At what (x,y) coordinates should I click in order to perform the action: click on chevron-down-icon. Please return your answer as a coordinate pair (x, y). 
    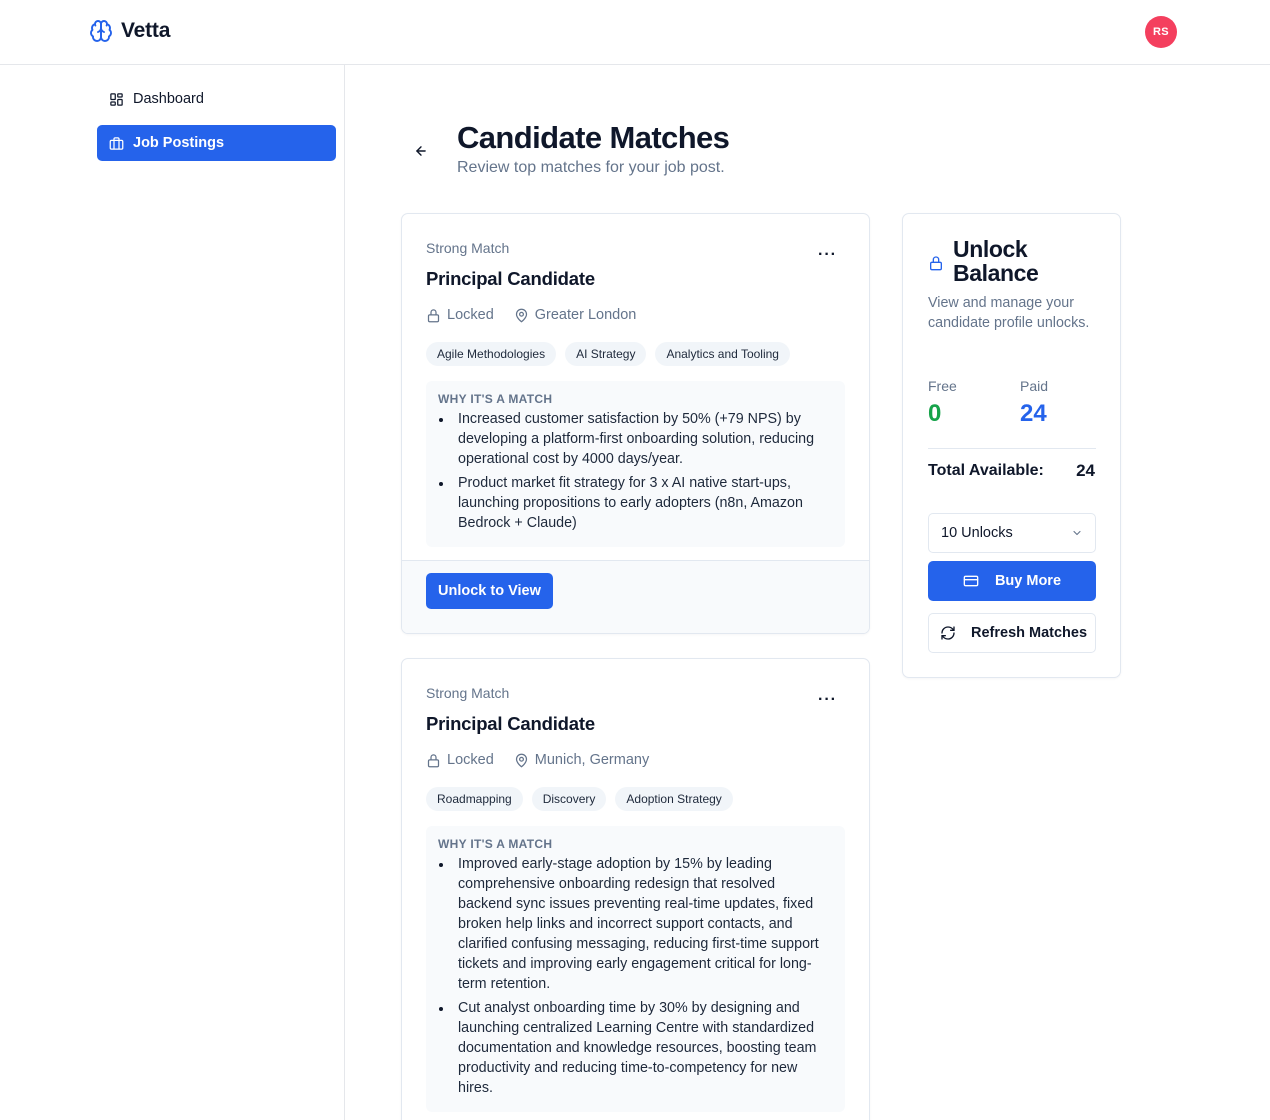
    Looking at the image, I should click on (1077, 533).